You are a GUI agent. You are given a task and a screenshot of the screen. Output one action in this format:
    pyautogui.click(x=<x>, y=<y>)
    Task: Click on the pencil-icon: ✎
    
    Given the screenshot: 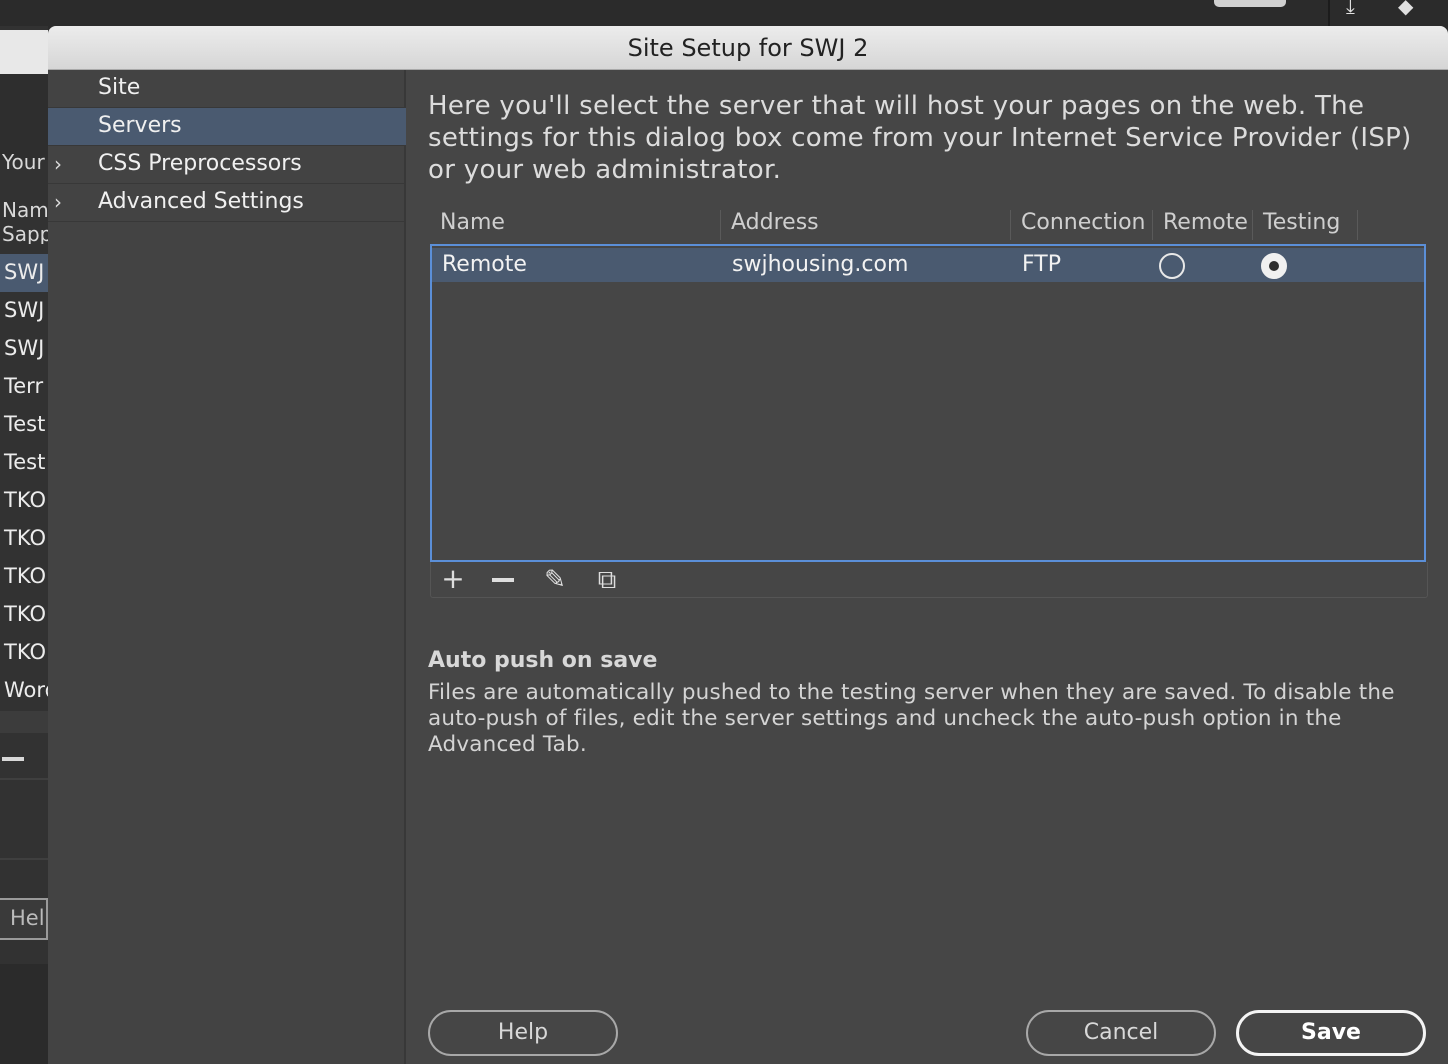 What is the action you would take?
    pyautogui.click(x=555, y=580)
    